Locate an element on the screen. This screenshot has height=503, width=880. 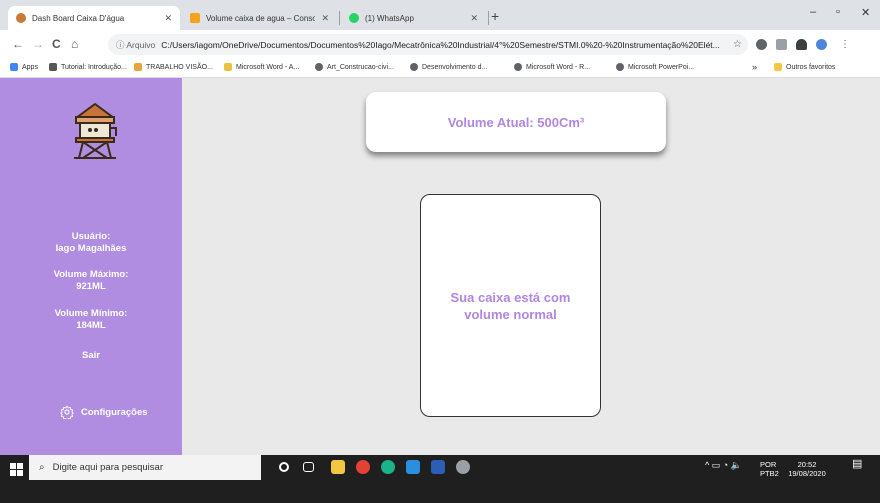
user-name: Iago Magalhães is located at coordinates (91, 248).